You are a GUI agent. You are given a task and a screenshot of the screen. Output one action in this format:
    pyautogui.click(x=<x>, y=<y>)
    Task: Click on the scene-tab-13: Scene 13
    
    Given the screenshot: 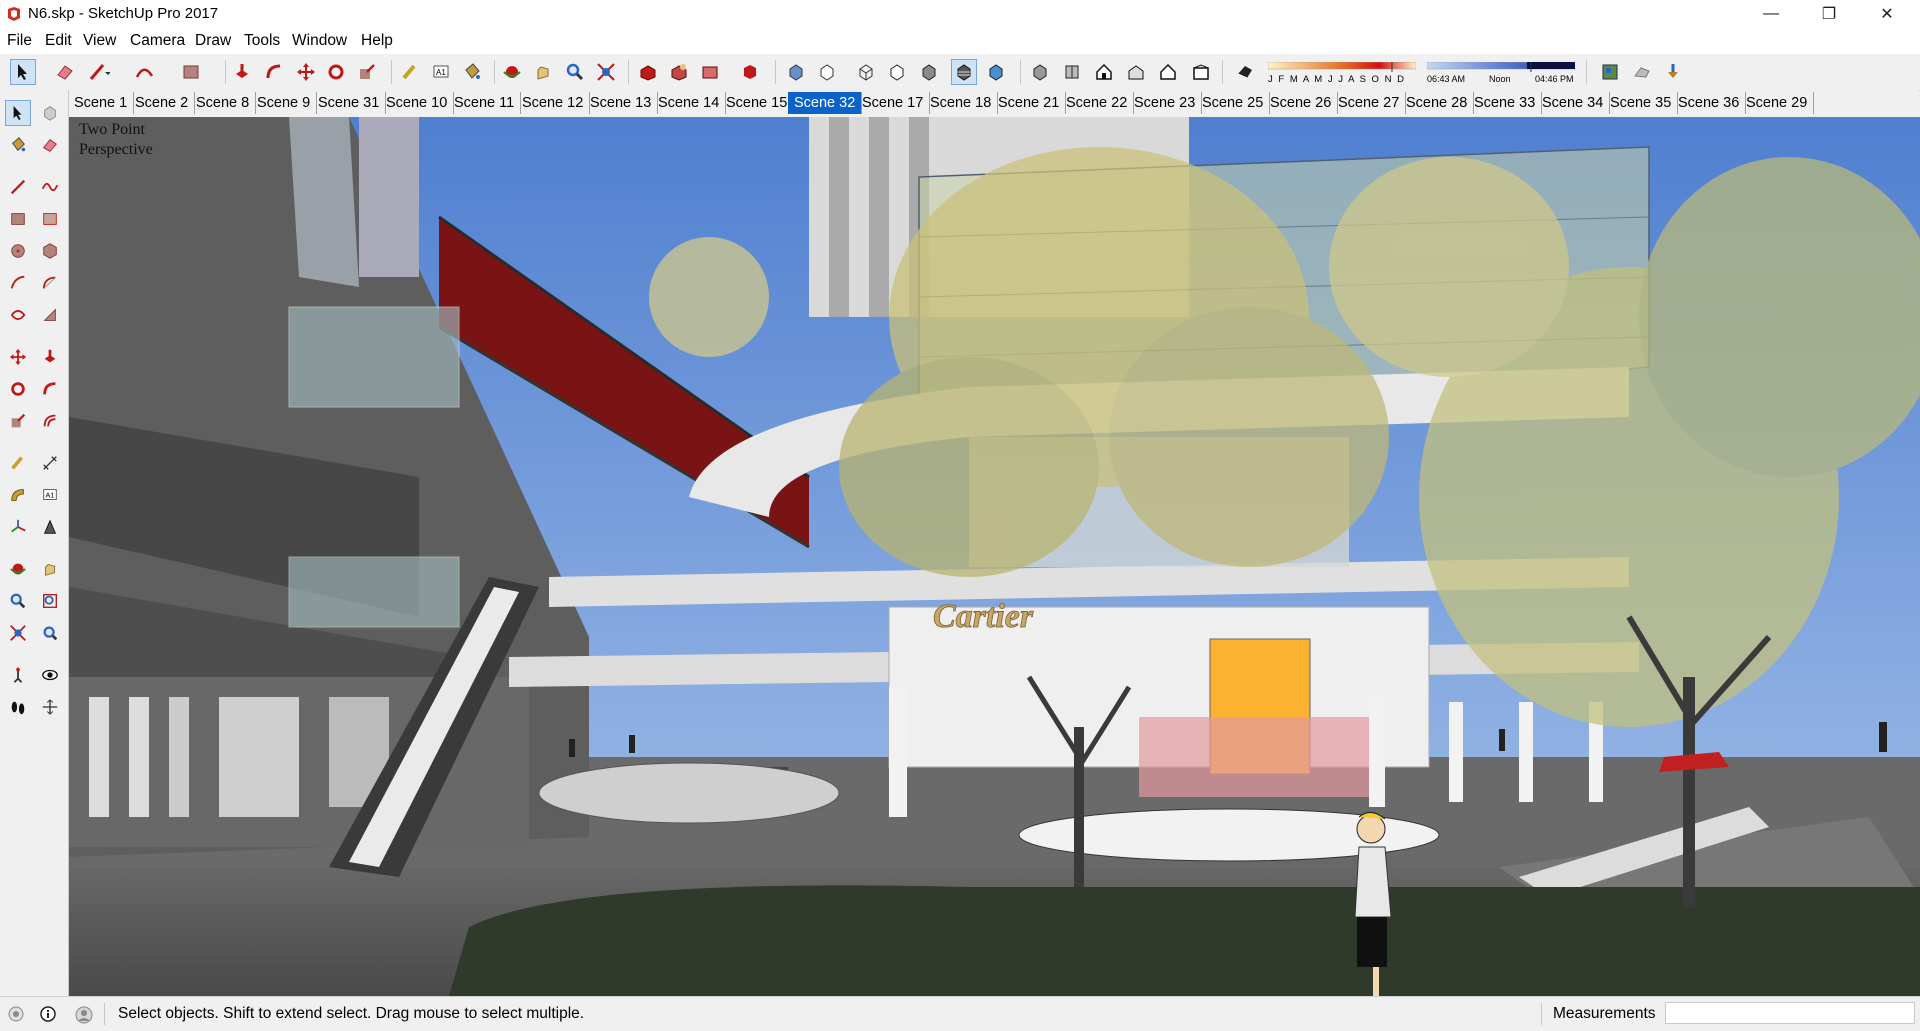 What is the action you would take?
    pyautogui.click(x=621, y=103)
    